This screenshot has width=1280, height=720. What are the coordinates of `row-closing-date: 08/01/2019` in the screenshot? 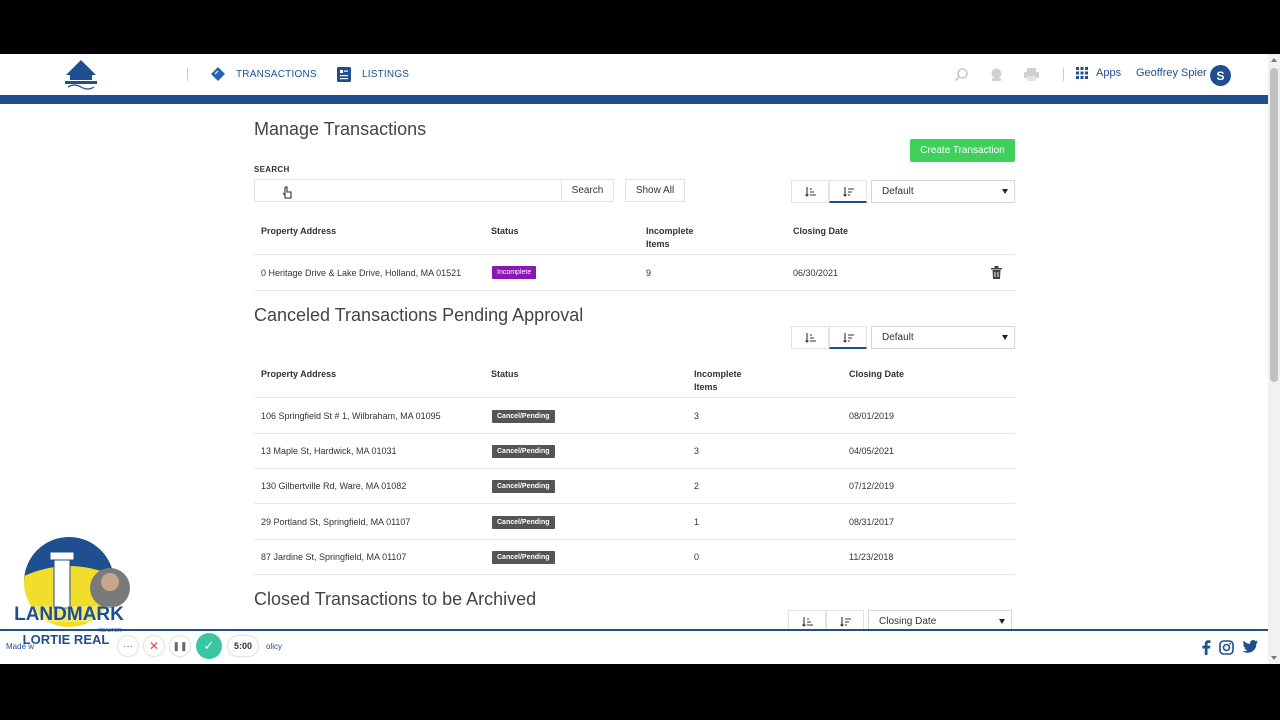 It's located at (872, 416).